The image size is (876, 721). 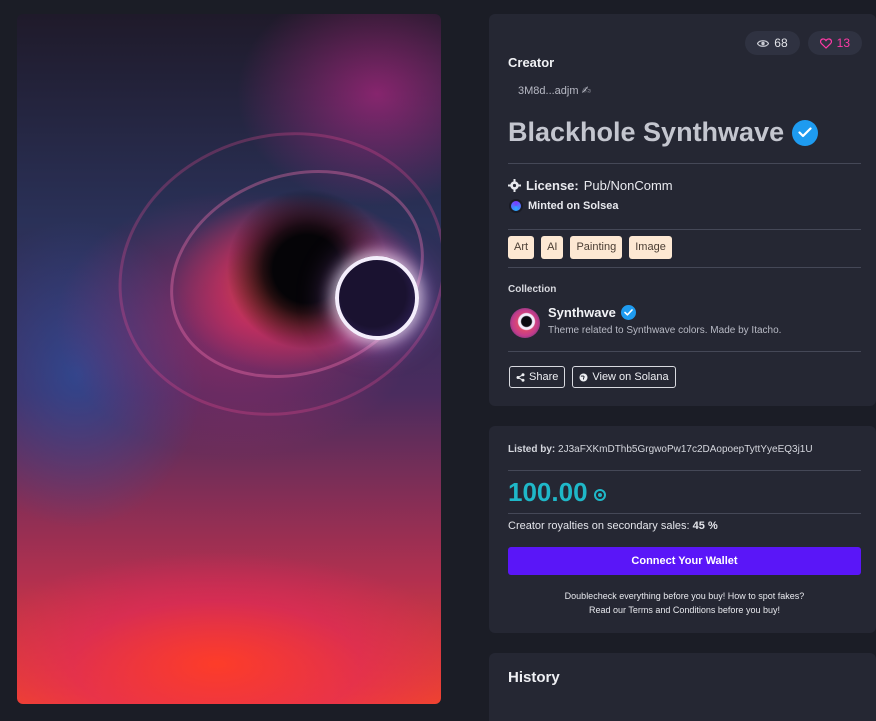 What do you see at coordinates (514, 185) in the screenshot?
I see `gear-icon` at bounding box center [514, 185].